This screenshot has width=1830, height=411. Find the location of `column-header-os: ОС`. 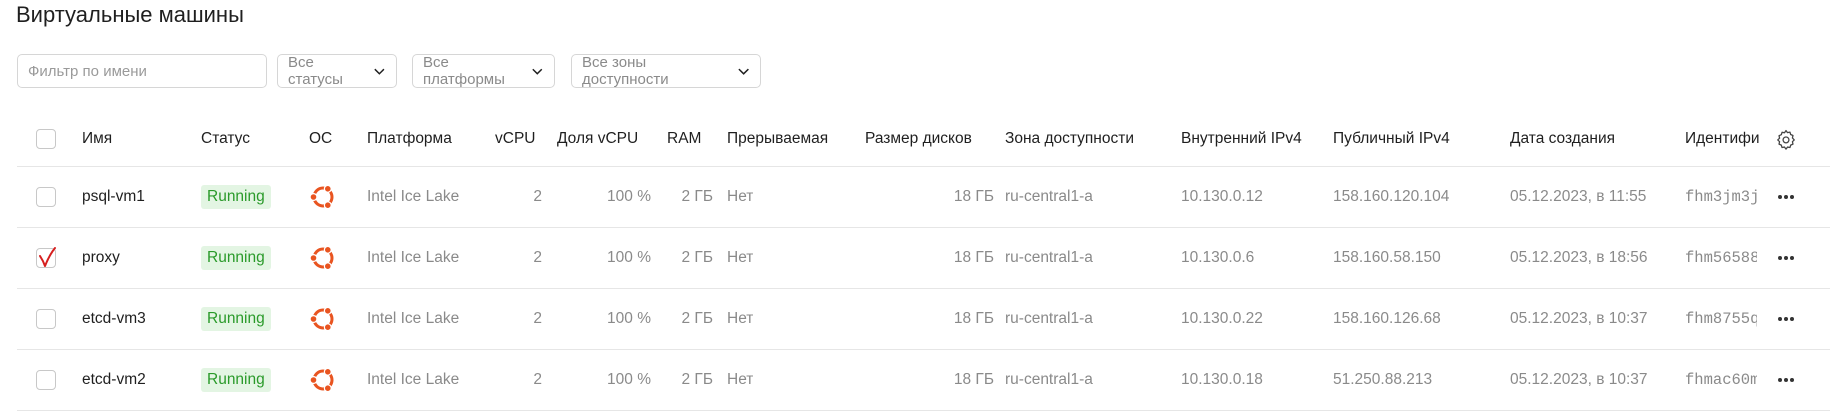

column-header-os: ОС is located at coordinates (320, 139).